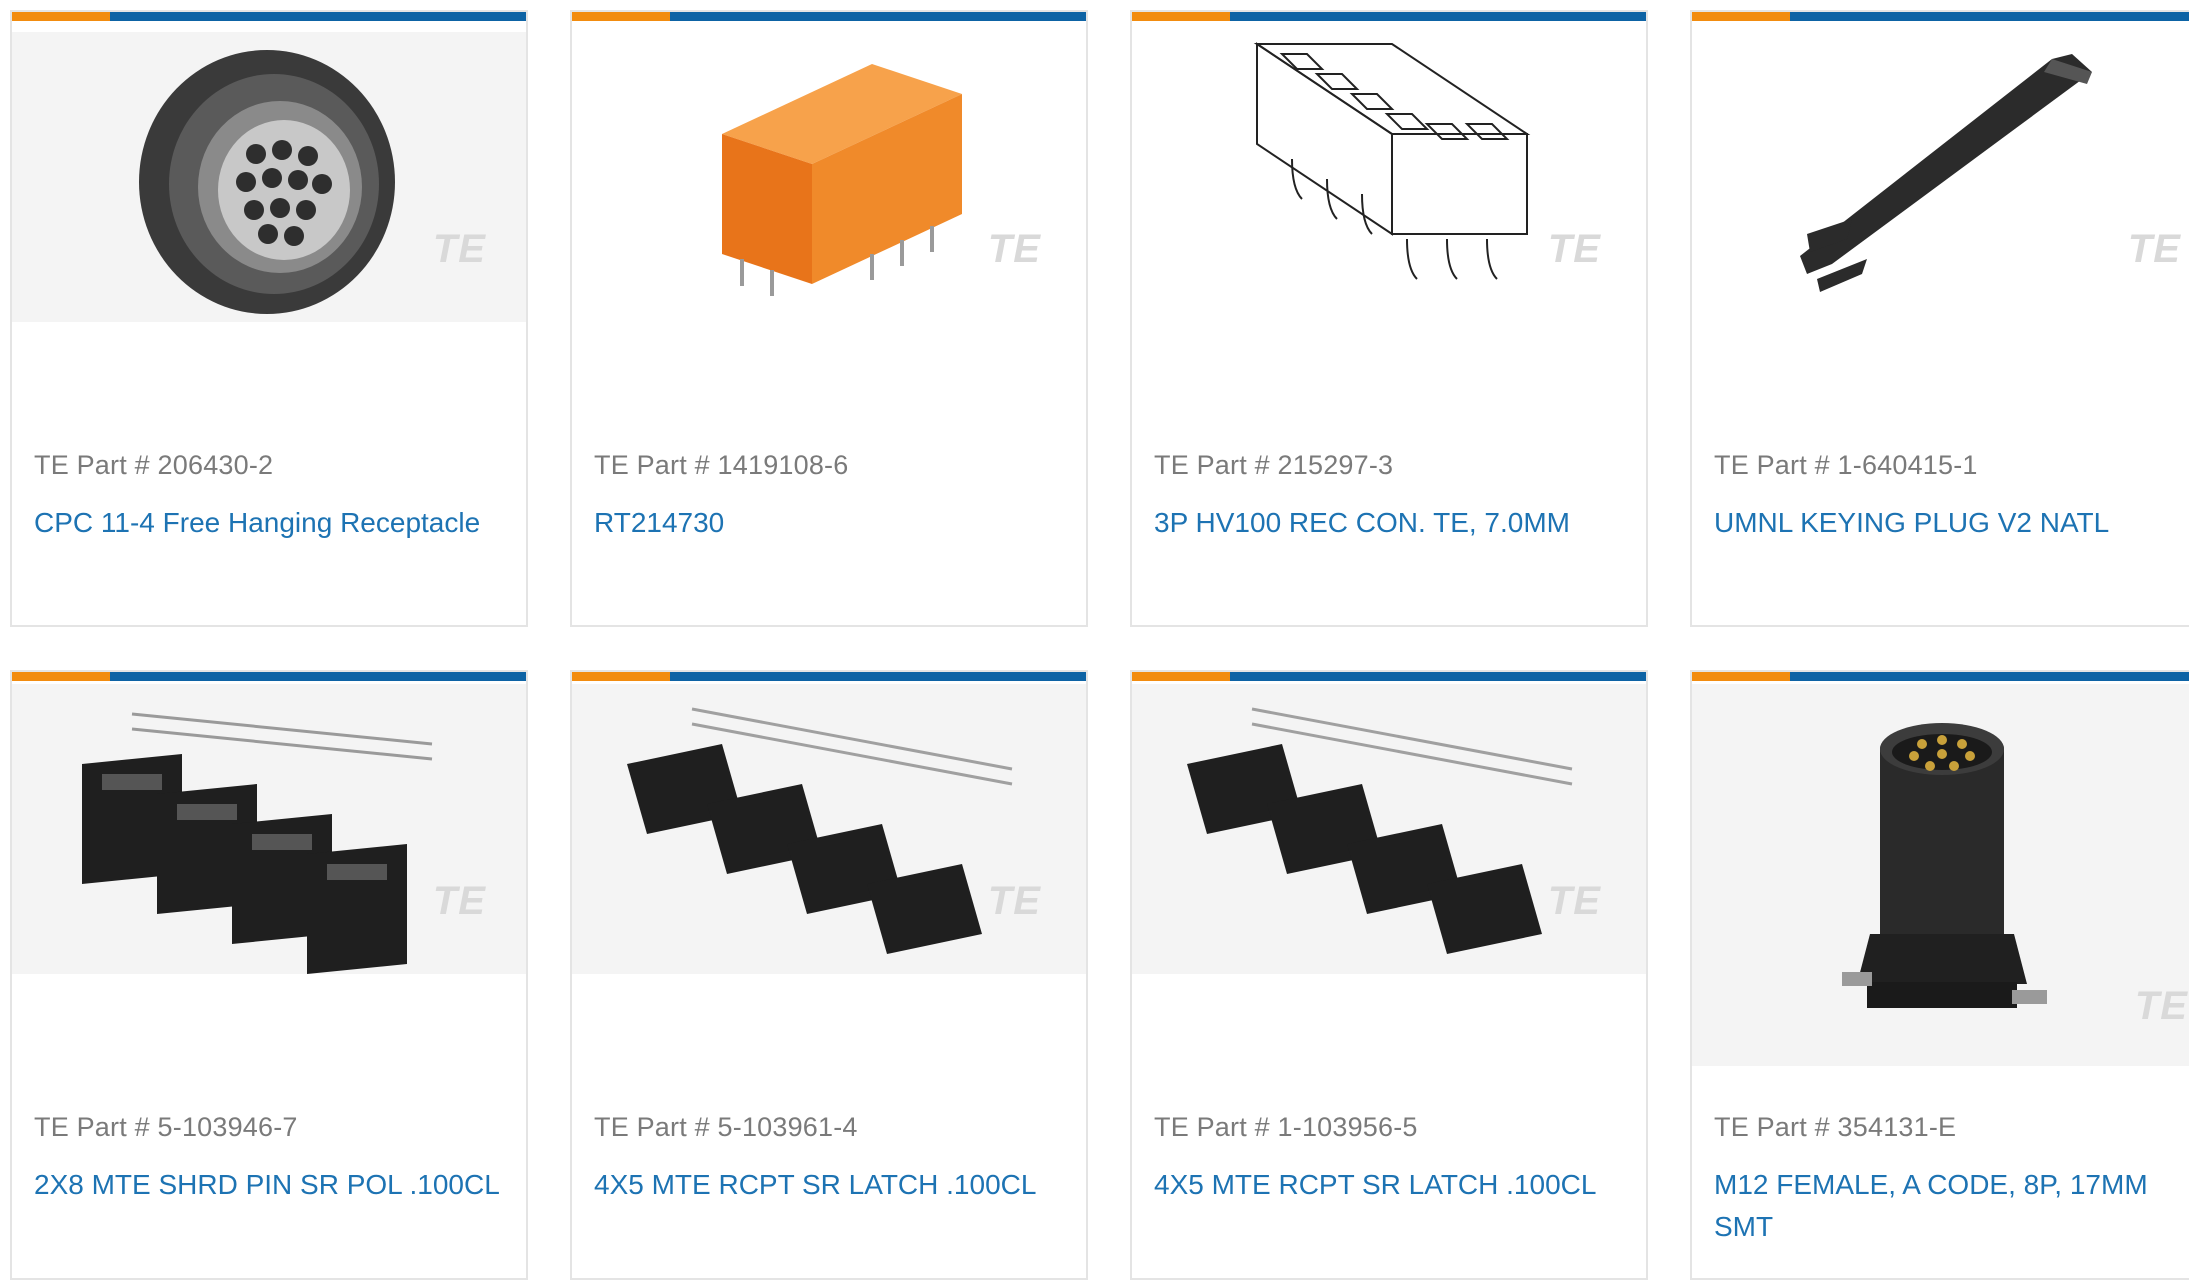 The image size is (2189, 1280). Describe the element at coordinates (270, 1185) in the screenshot. I see `product-title-link: 2X8 MTE SHRD PIN SR POL .100CL` at that location.